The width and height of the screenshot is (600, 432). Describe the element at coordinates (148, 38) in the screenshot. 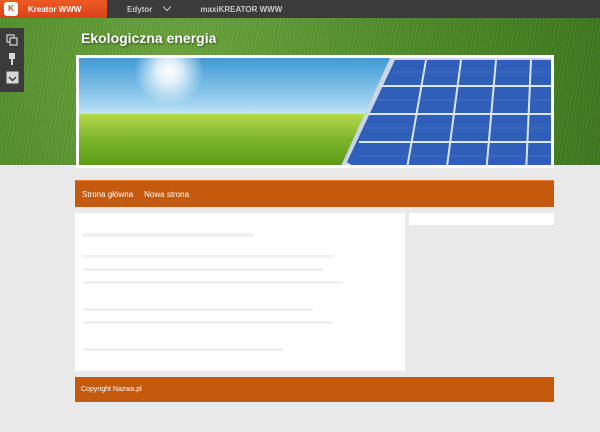

I see `site-title: Ekologiczna energia` at that location.